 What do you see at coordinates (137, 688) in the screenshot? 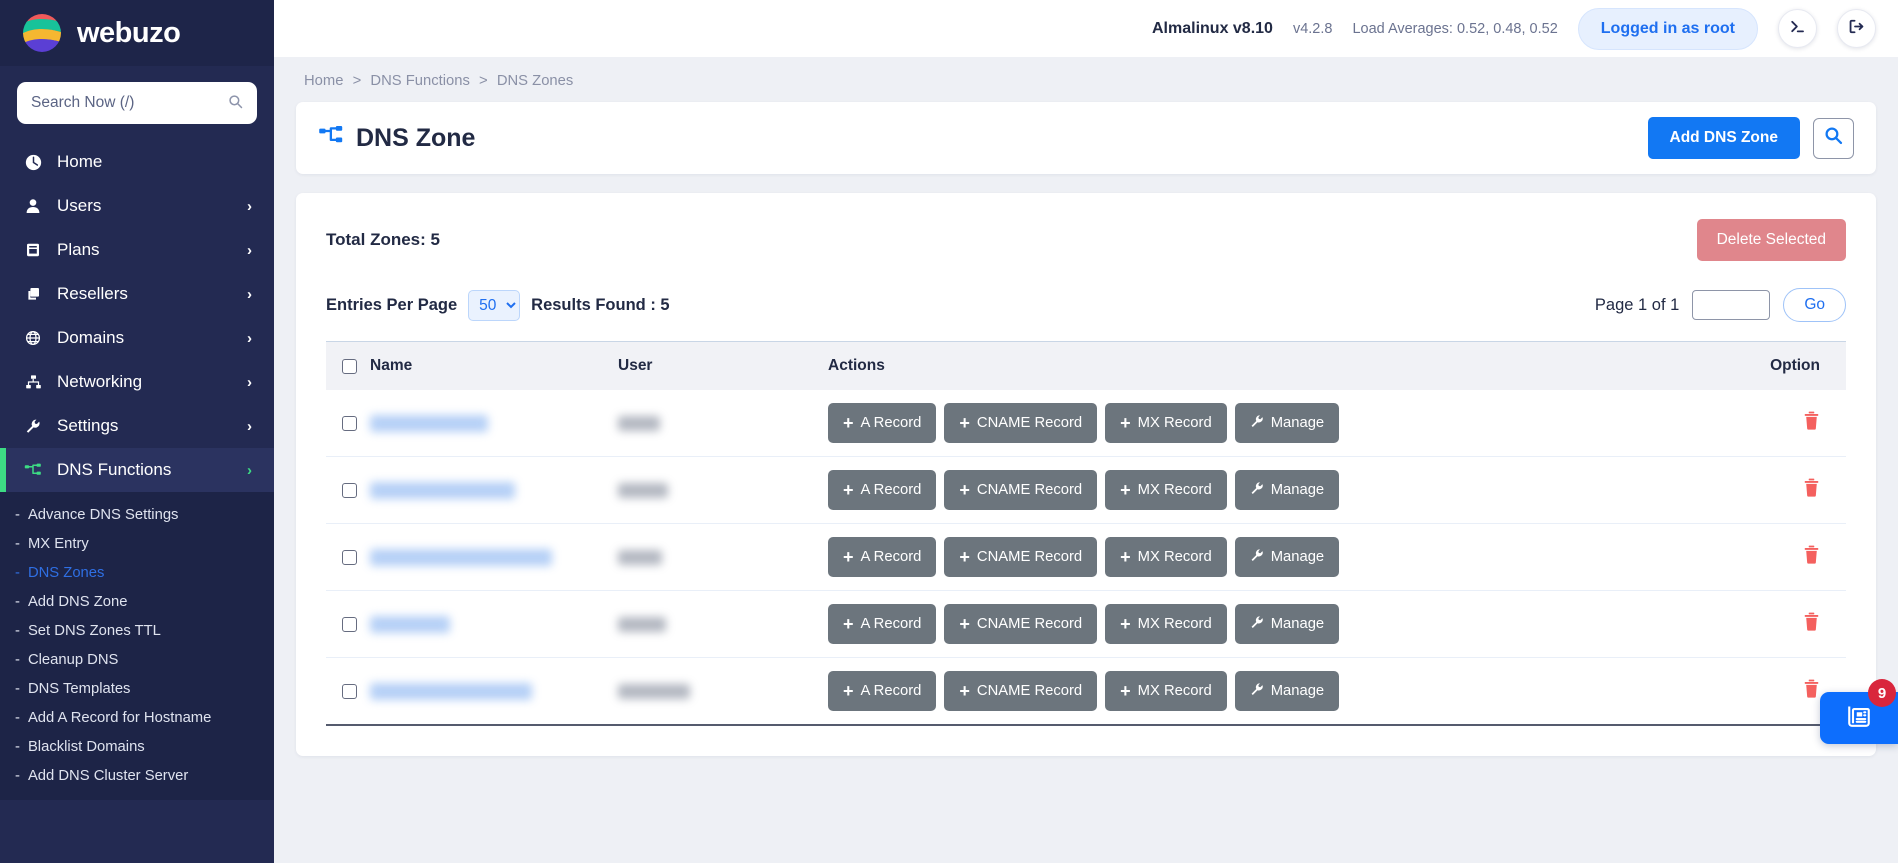
I see `sidebar-subitem-dns-templates: - DNS Templates` at bounding box center [137, 688].